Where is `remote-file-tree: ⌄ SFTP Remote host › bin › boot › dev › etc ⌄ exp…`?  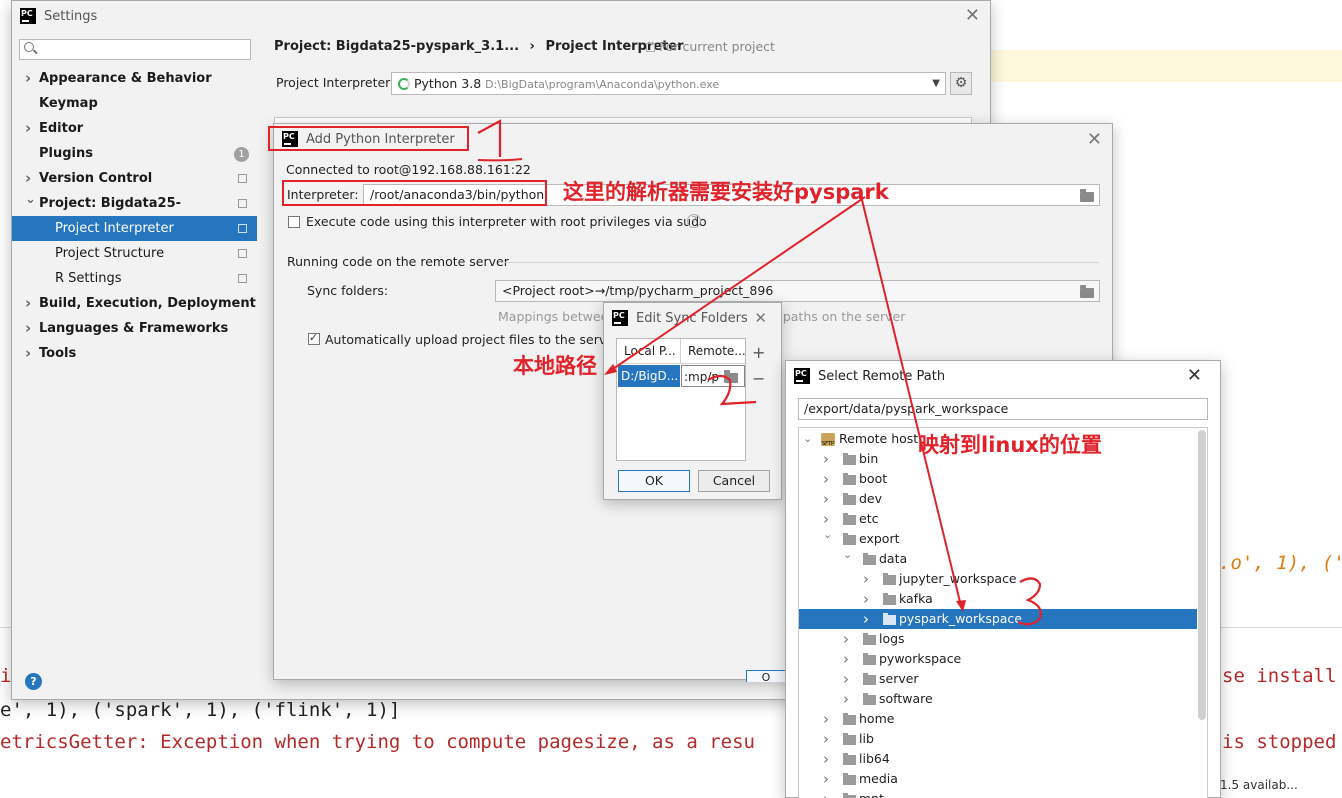
remote-file-tree: ⌄ SFTP Remote host › bin › boot › dev › etc ⌄ exp… is located at coordinates (1003, 612).